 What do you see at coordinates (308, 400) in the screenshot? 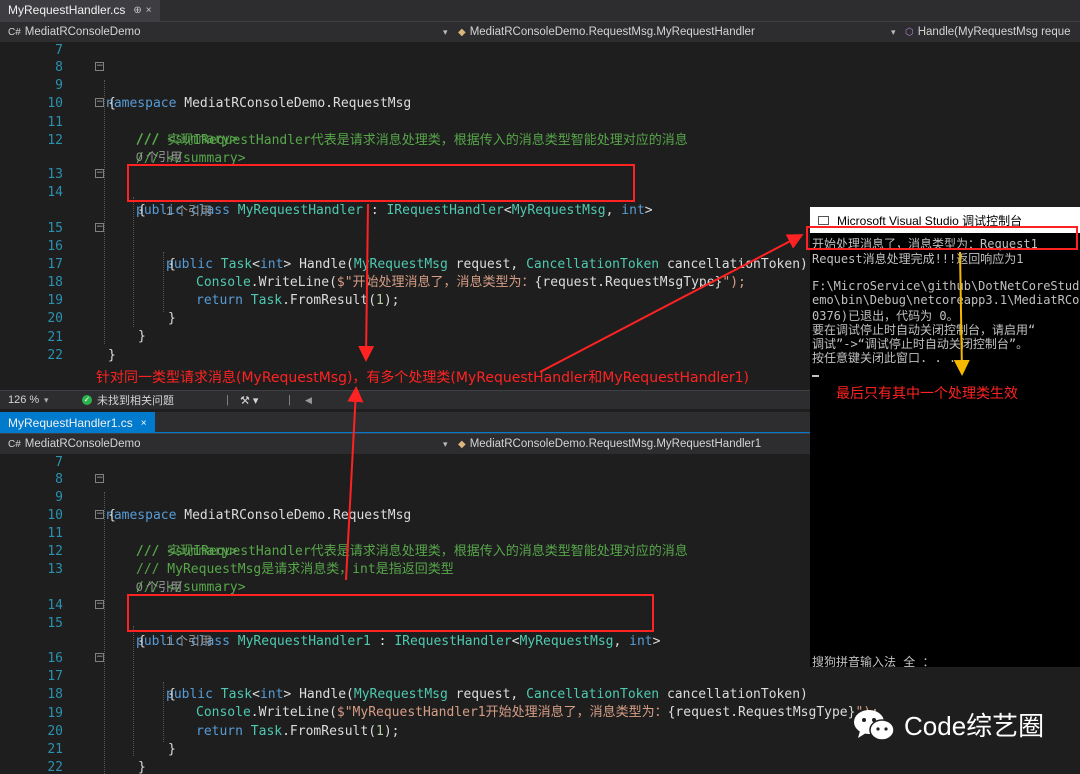
I see `scroll-left-icon: ◀` at bounding box center [308, 400].